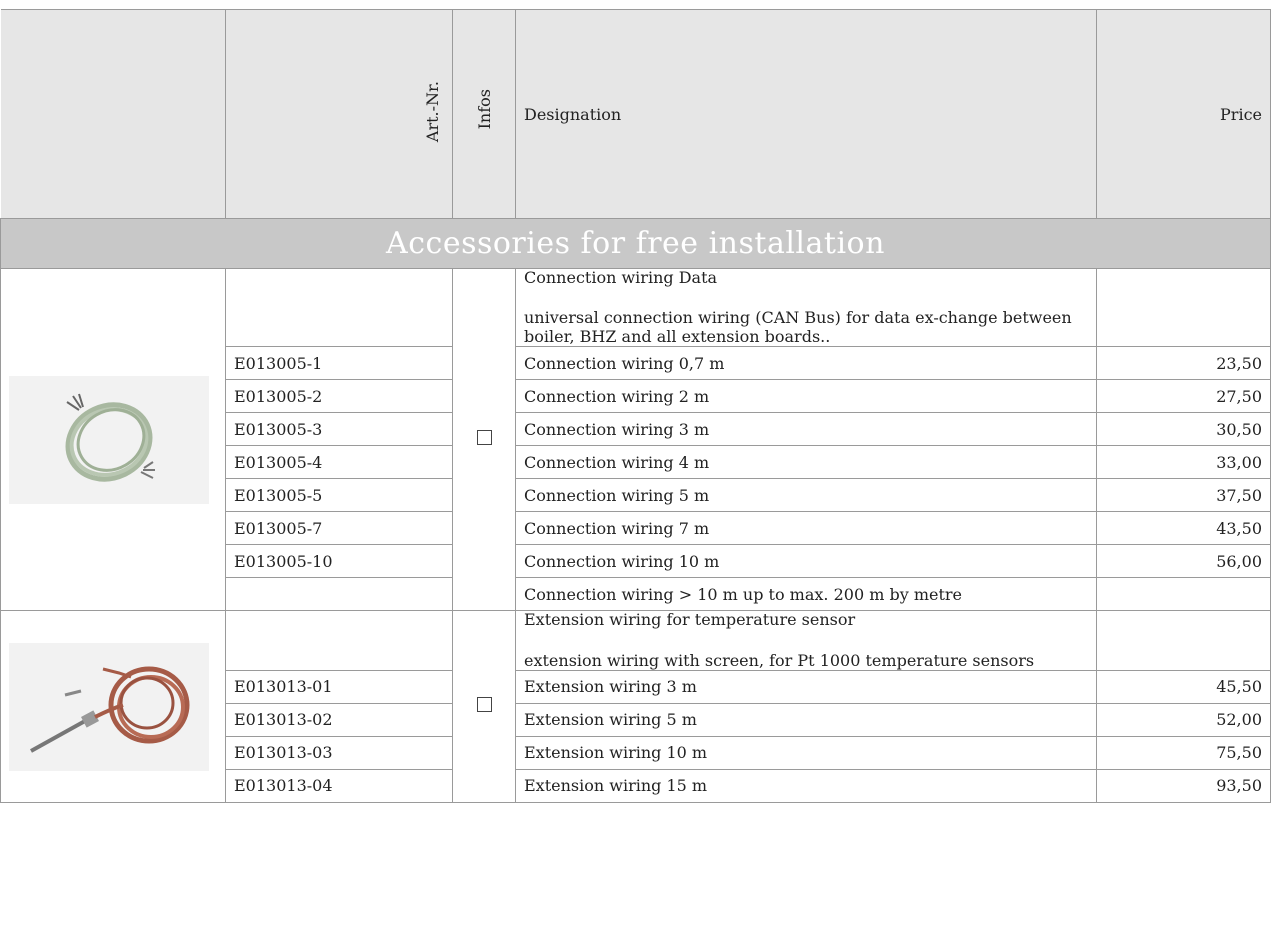  Describe the element at coordinates (339, 429) in the screenshot. I see `art-nr: E013005-3` at that location.